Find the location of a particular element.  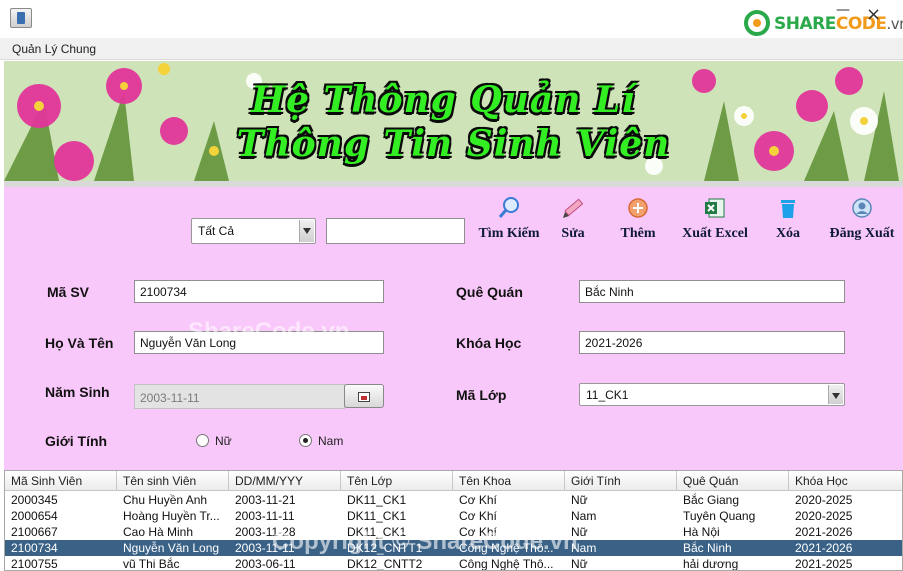

table-cell: Nguyễn Văn Long is located at coordinates (171, 548).